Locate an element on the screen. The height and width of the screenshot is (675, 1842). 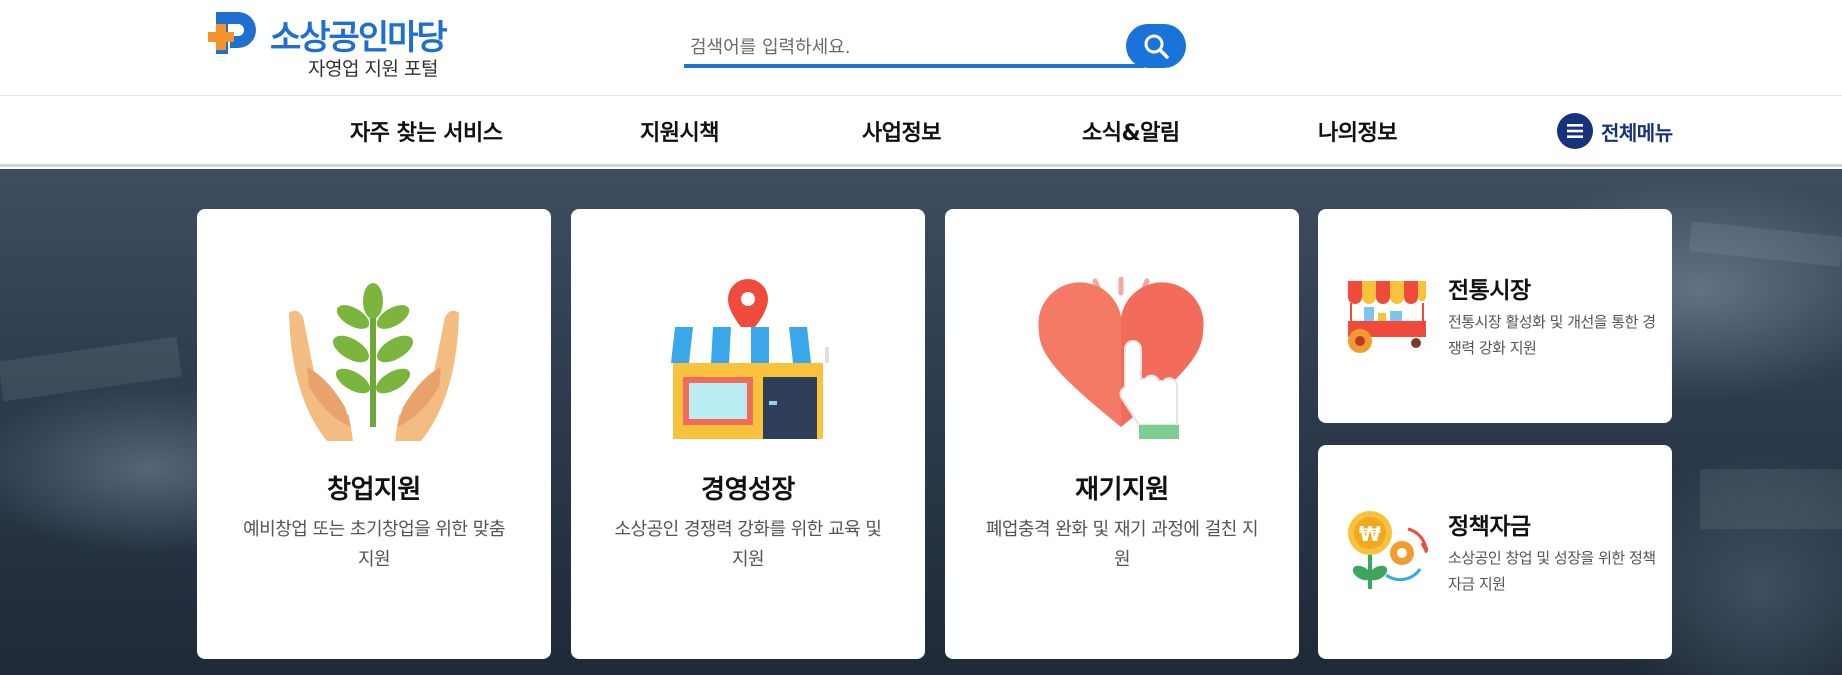
card-business-growth: 경영성장 소상공인 경쟁력 강화를 위한 교육 및 지원 is located at coordinates (748, 434).